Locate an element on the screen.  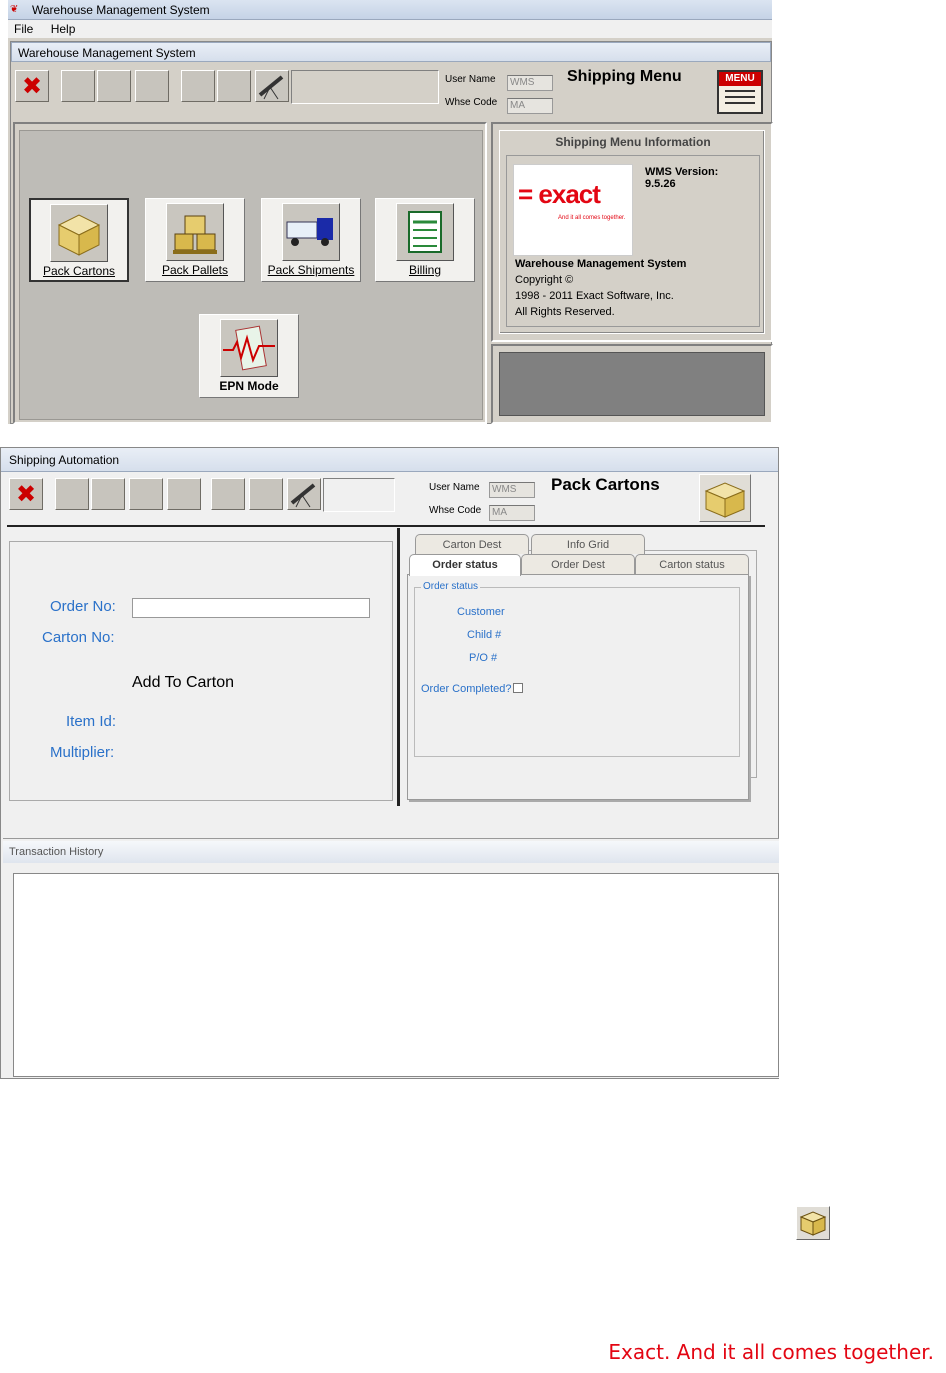
app-icon: ❦ is located at coordinates (14, 9).